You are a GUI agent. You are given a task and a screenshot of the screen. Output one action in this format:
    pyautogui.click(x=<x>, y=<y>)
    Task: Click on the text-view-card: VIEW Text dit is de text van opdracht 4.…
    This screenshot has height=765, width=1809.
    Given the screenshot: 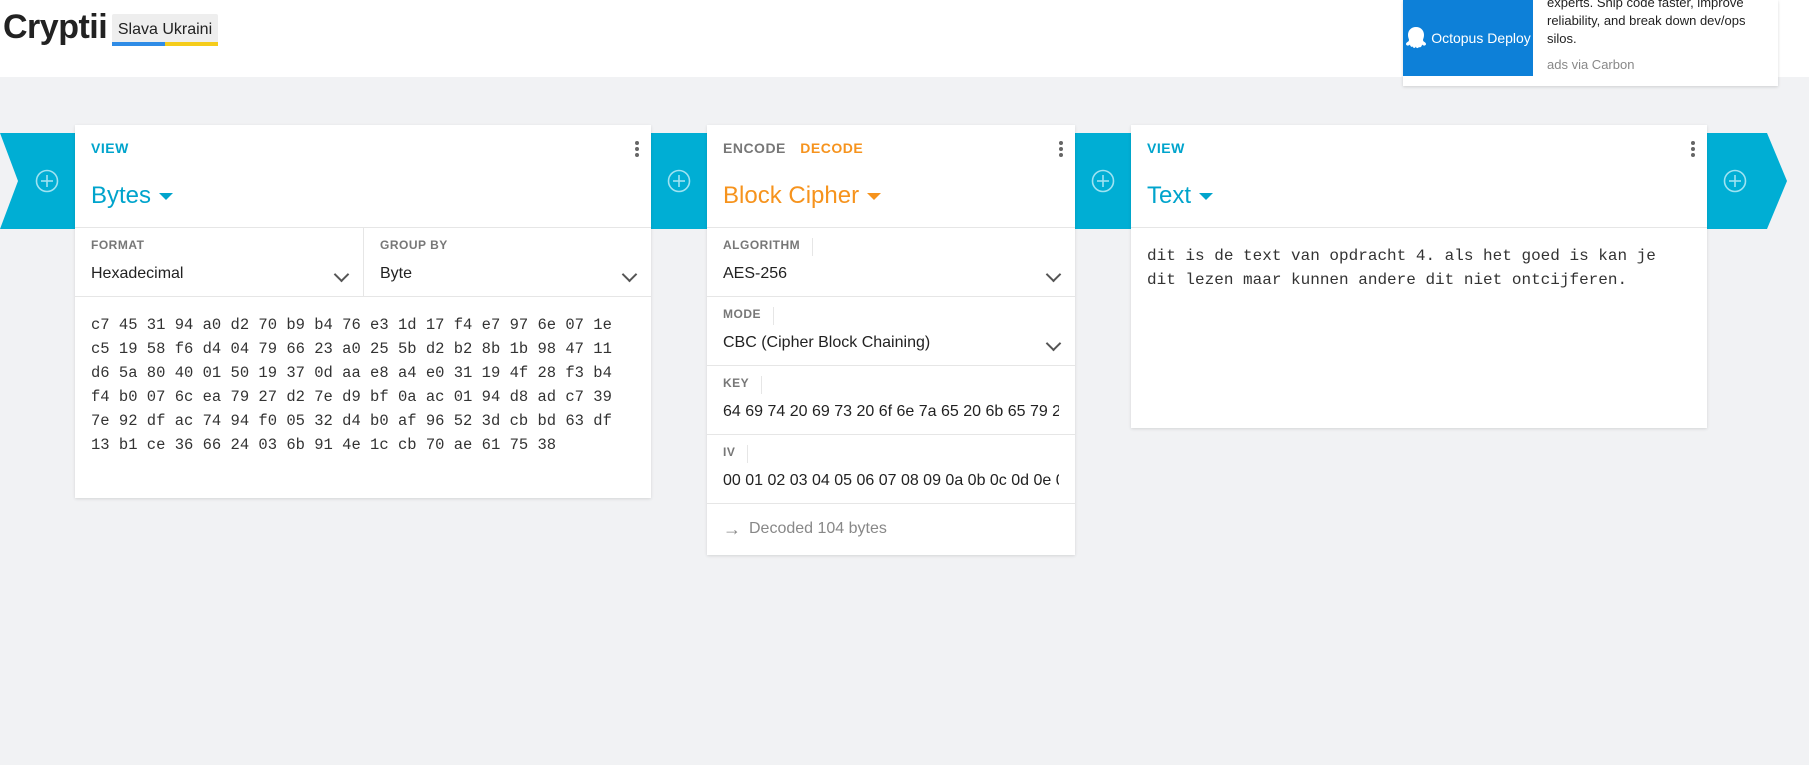 What is the action you would take?
    pyautogui.click(x=1419, y=276)
    